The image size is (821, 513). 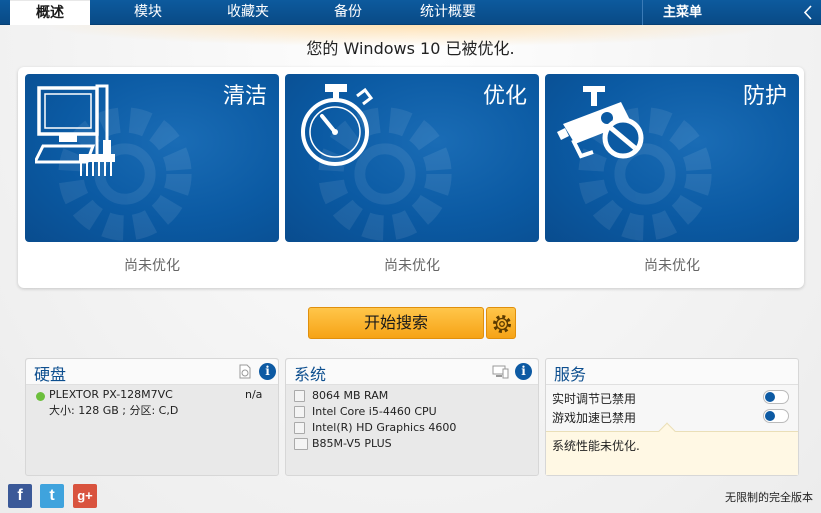 I want to click on tile-clean-title: 清洁, so click(x=244, y=96).